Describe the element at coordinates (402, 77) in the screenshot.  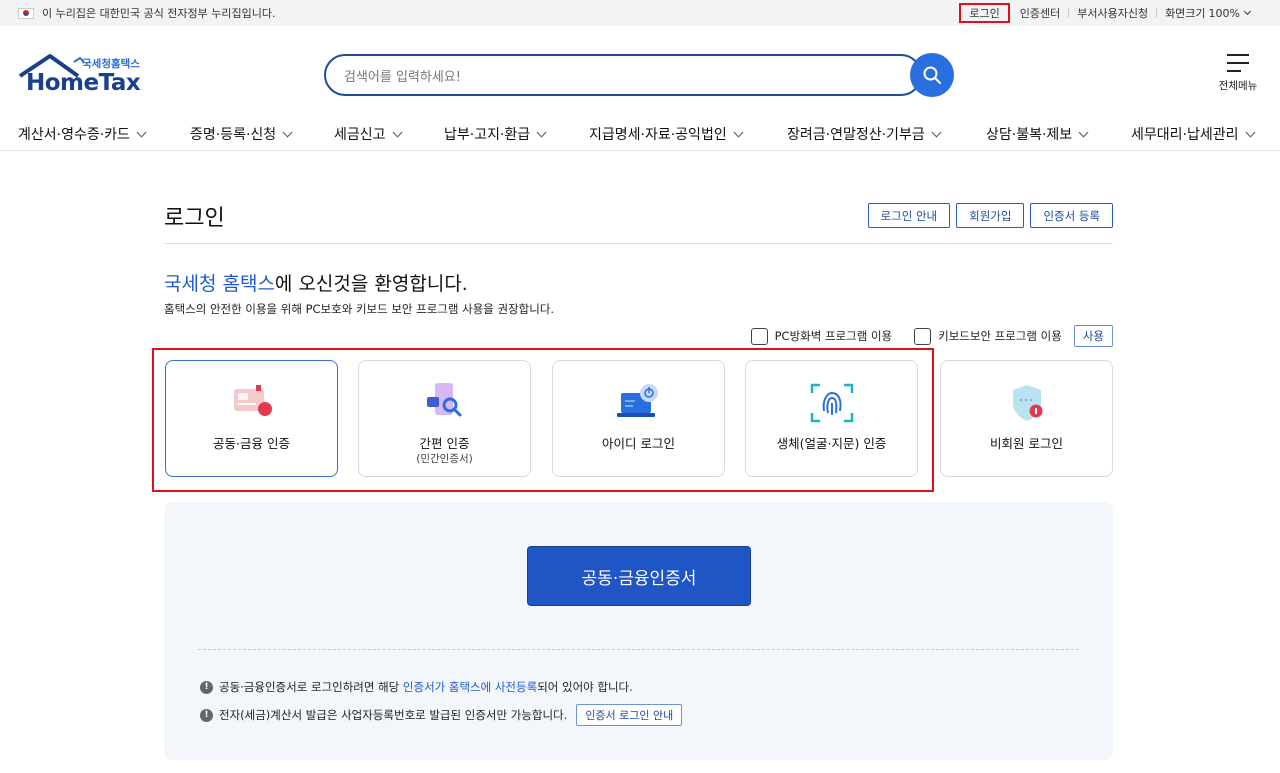
I see `search-placeholder: 검색어를 입력하세요!` at that location.